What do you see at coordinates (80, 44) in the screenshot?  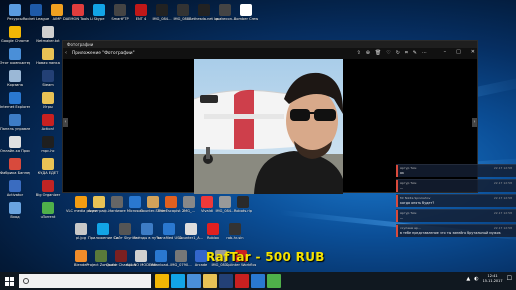 I see `window-title: Фотографии` at bounding box center [80, 44].